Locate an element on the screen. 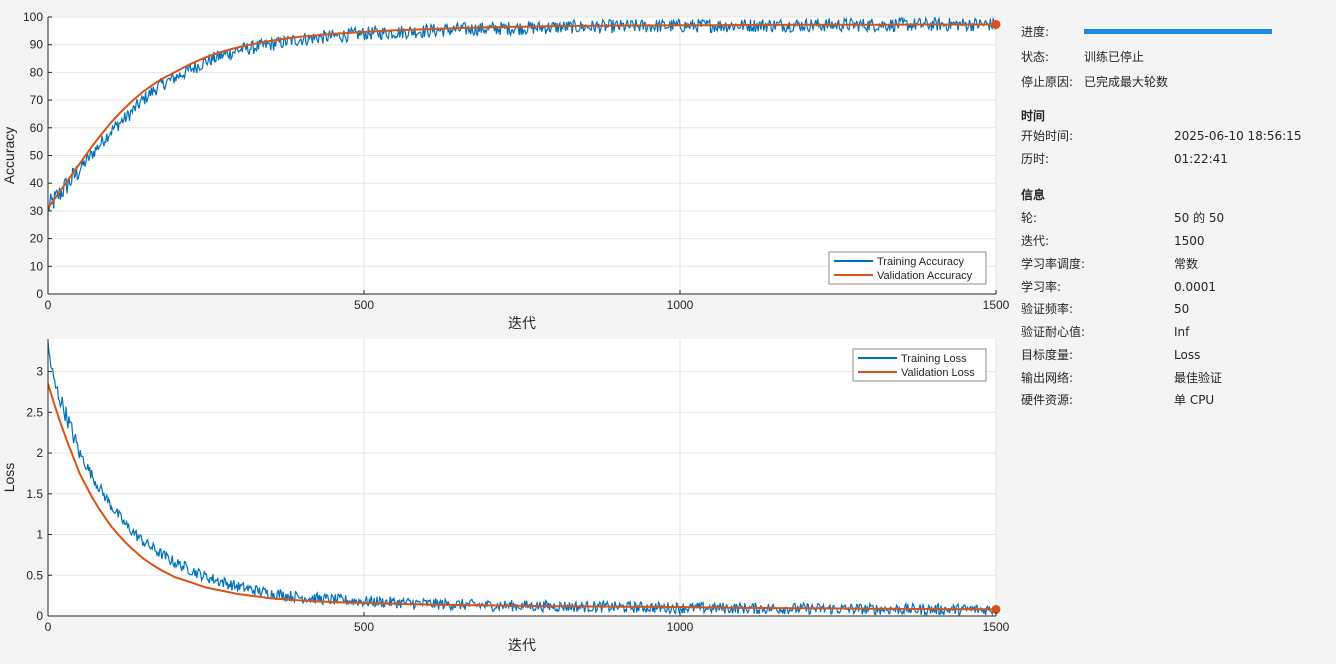 This screenshot has height=664, width=1336. legend: Training Accuracy Validation Accuracy is located at coordinates (907, 268).